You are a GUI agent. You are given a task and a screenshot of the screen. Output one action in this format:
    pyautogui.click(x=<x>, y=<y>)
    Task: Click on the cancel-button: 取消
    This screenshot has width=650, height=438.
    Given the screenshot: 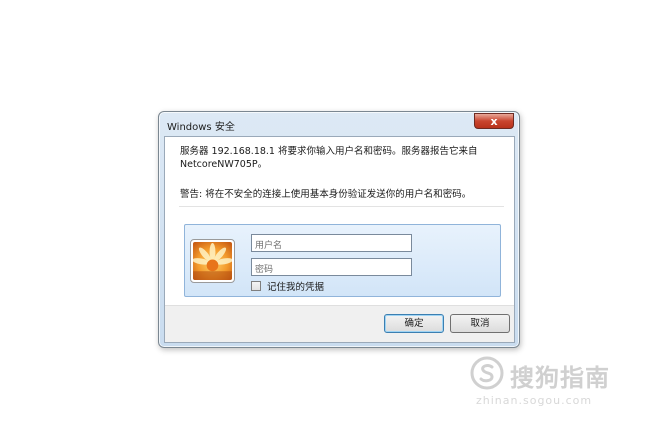 What is the action you would take?
    pyautogui.click(x=480, y=323)
    